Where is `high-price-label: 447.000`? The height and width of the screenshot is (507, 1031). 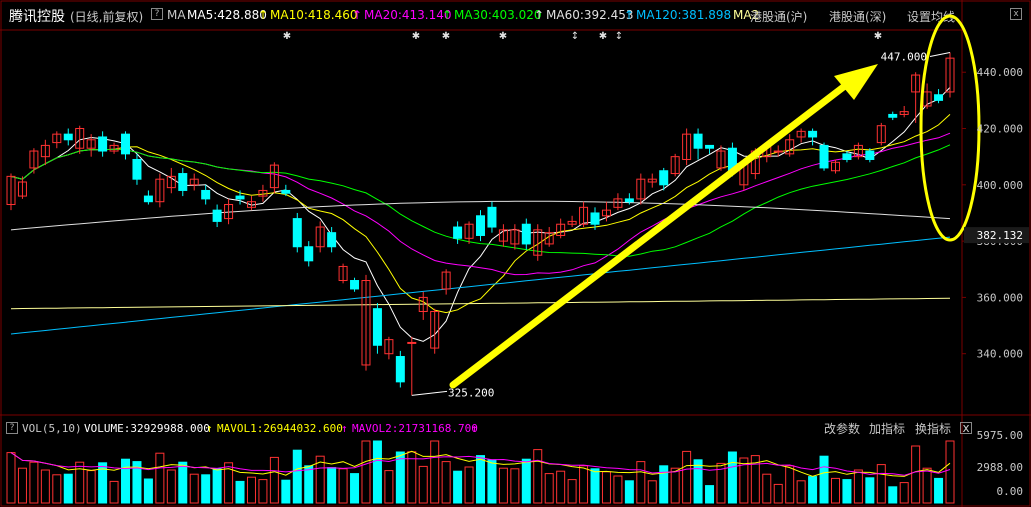 high-price-label: 447.000 is located at coordinates (904, 57).